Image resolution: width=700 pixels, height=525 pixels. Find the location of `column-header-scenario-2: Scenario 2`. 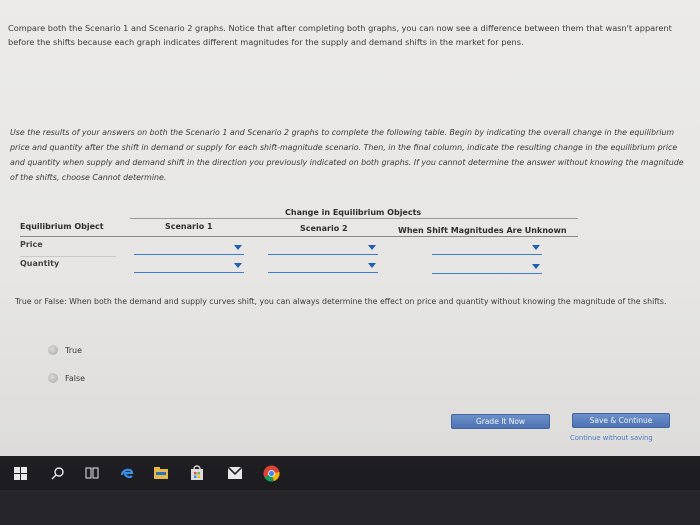

column-header-scenario-2: Scenario 2 is located at coordinates (324, 228).